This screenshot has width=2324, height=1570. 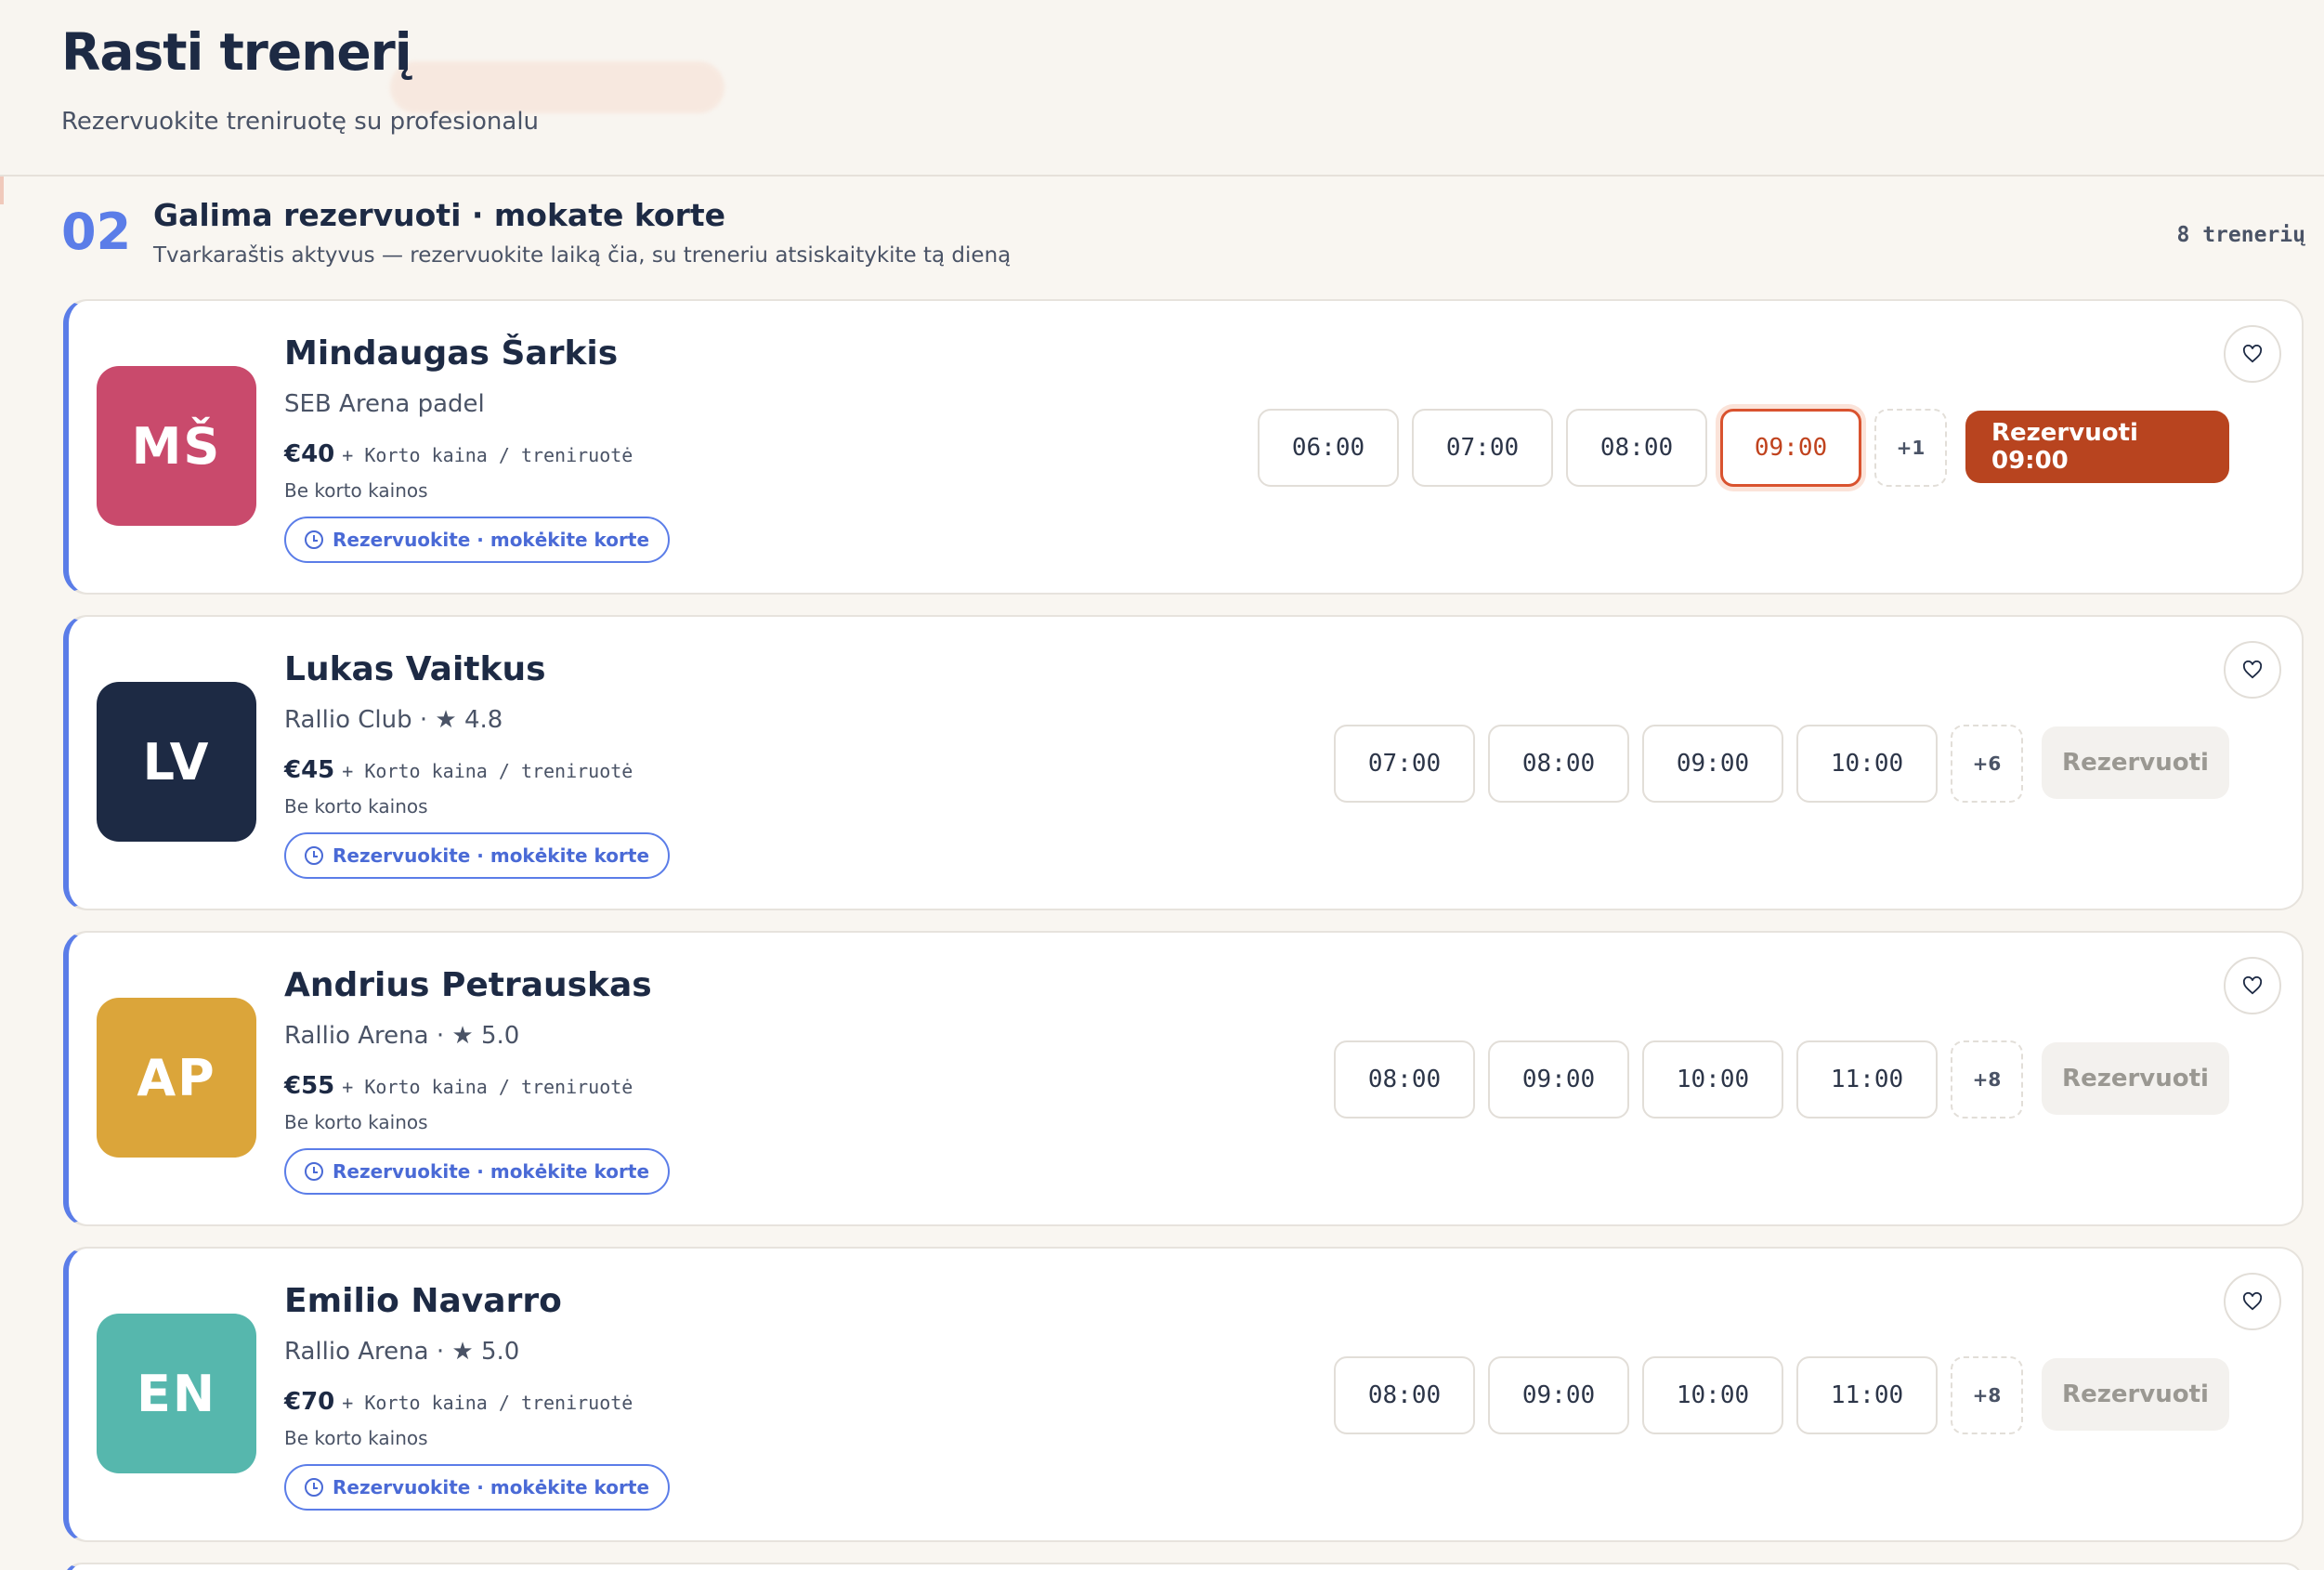 What do you see at coordinates (236, 52) in the screenshot?
I see `page-title: Rasti trenerį` at bounding box center [236, 52].